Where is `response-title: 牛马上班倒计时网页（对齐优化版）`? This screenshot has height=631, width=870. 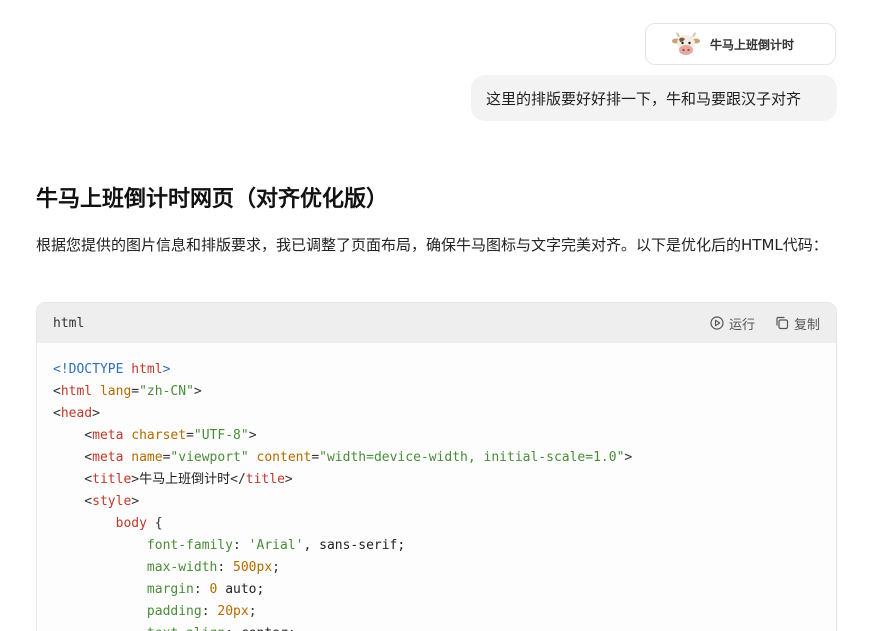
response-title: 牛马上班倒计时网页（对齐优化版） is located at coordinates (212, 199).